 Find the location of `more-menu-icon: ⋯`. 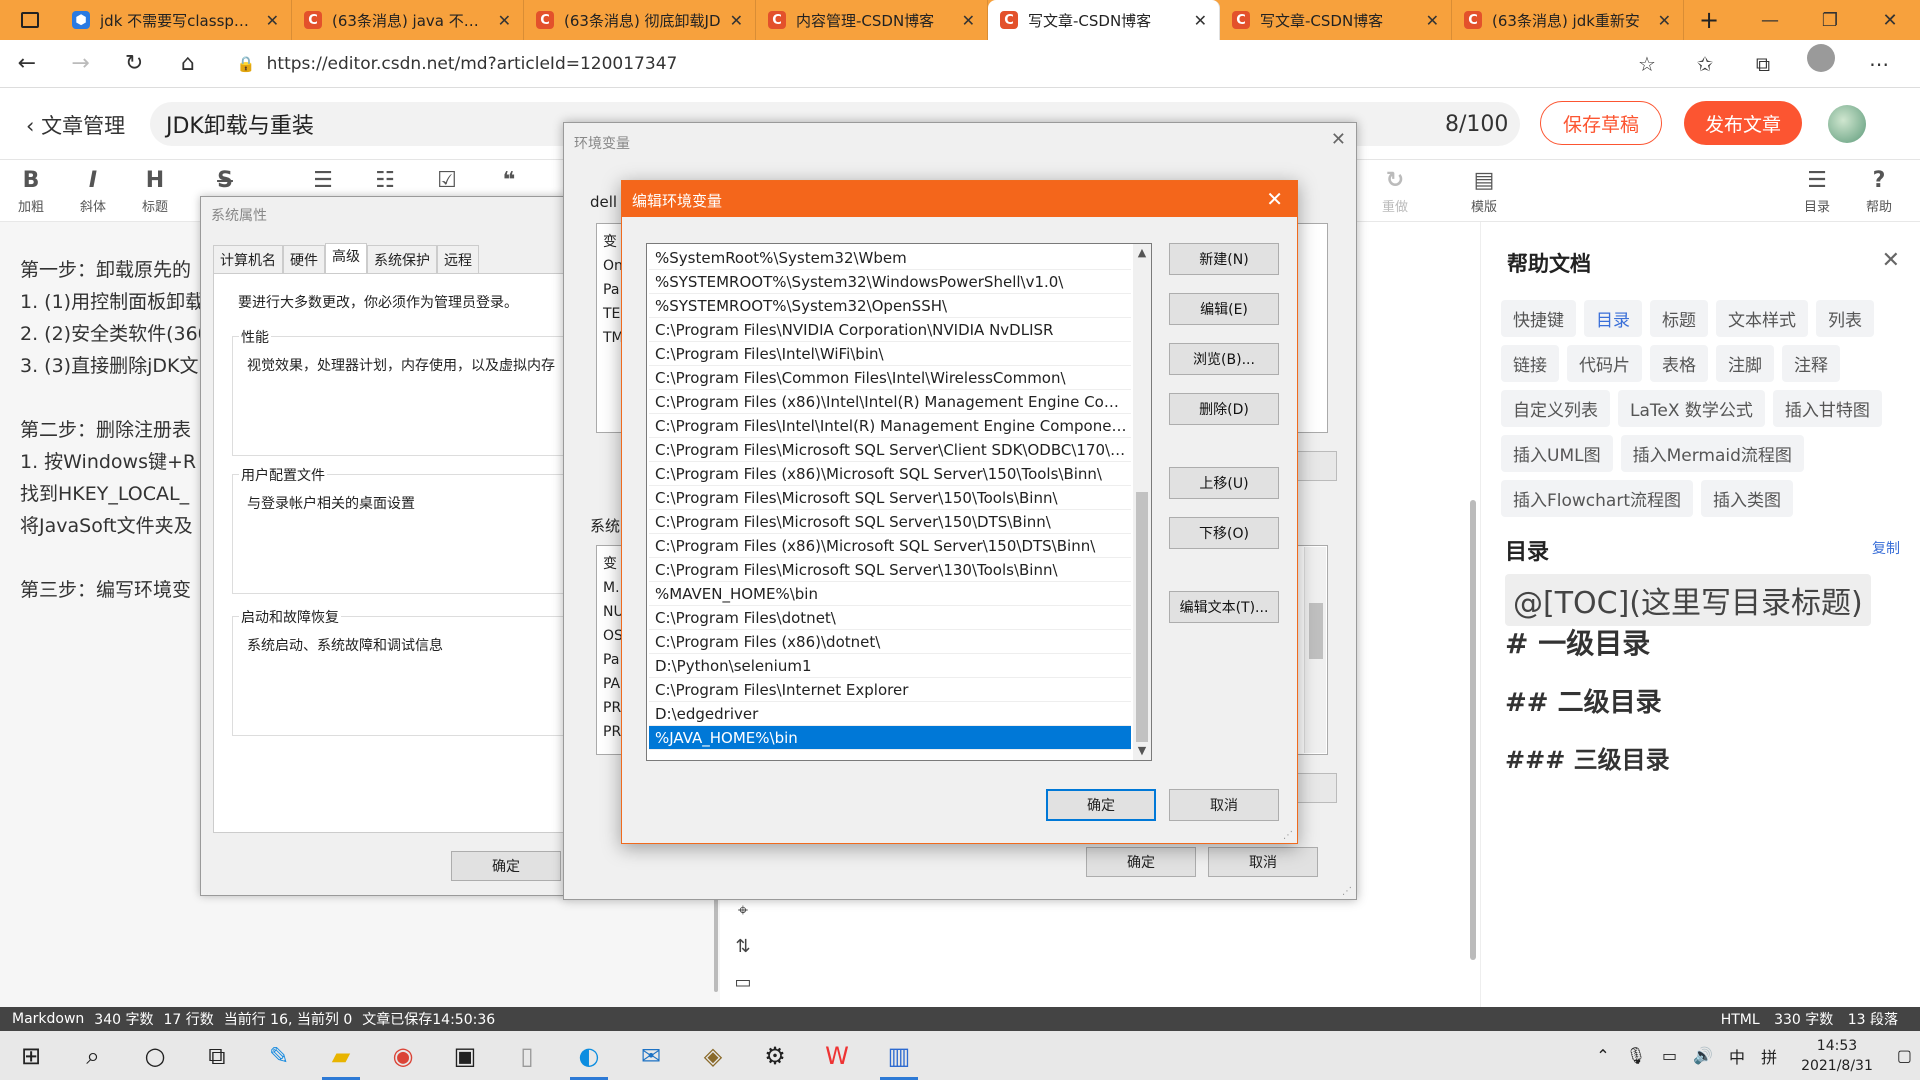

more-menu-icon: ⋯ is located at coordinates (1879, 64).